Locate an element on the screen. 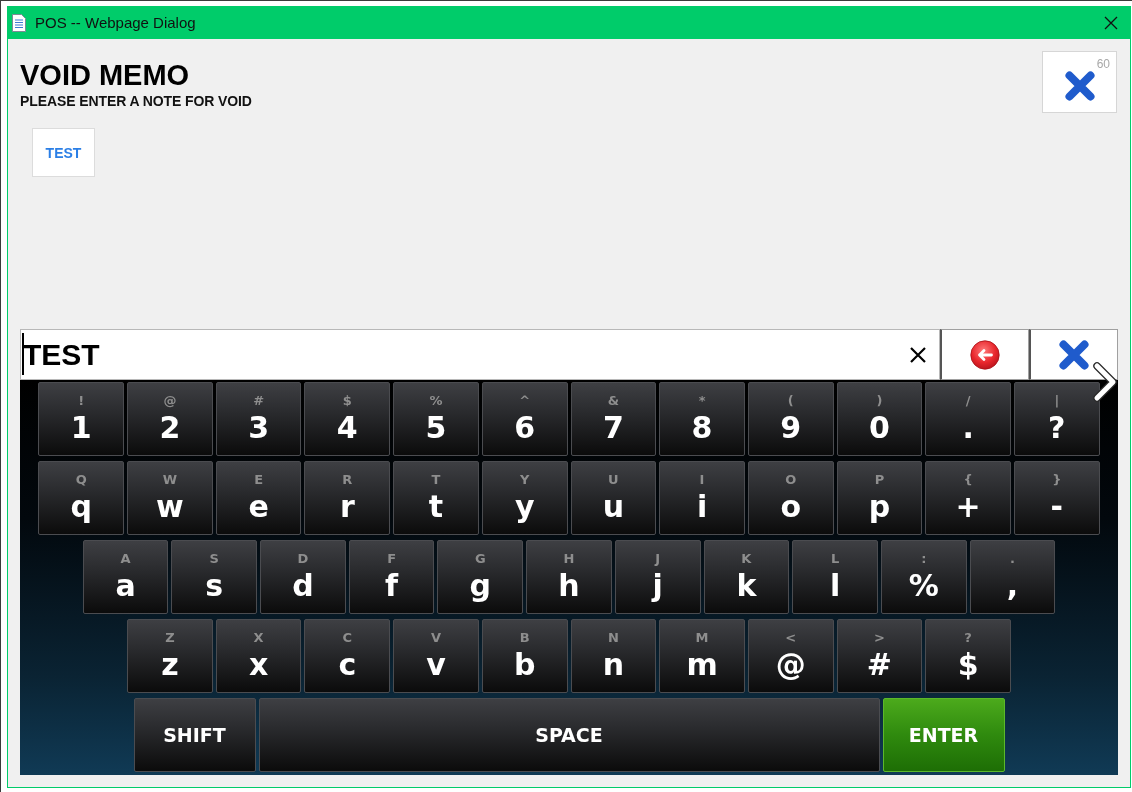  keyboard-key: { + is located at coordinates (968, 498).